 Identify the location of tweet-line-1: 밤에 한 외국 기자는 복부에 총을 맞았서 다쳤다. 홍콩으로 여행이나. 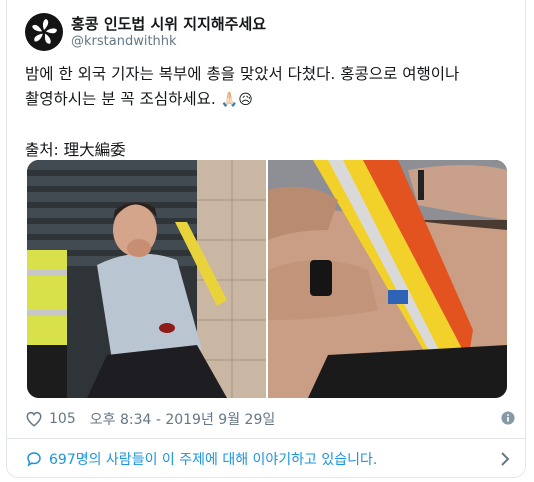
(242, 74).